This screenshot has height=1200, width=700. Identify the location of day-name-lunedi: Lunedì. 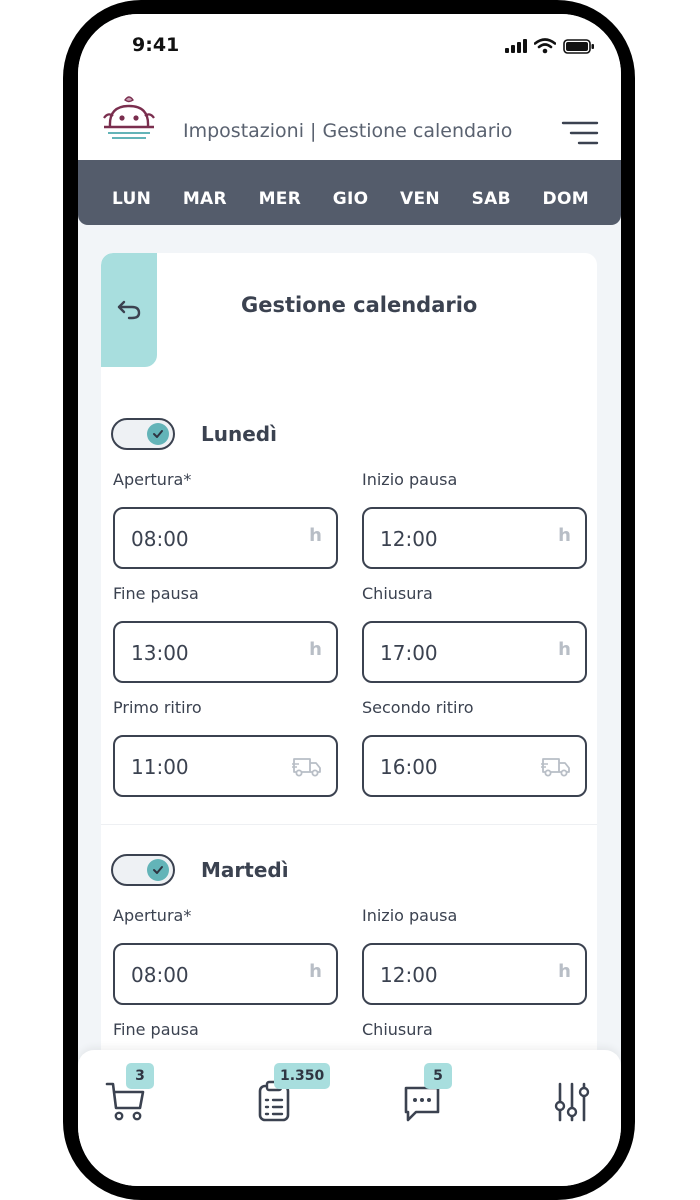
(239, 434).